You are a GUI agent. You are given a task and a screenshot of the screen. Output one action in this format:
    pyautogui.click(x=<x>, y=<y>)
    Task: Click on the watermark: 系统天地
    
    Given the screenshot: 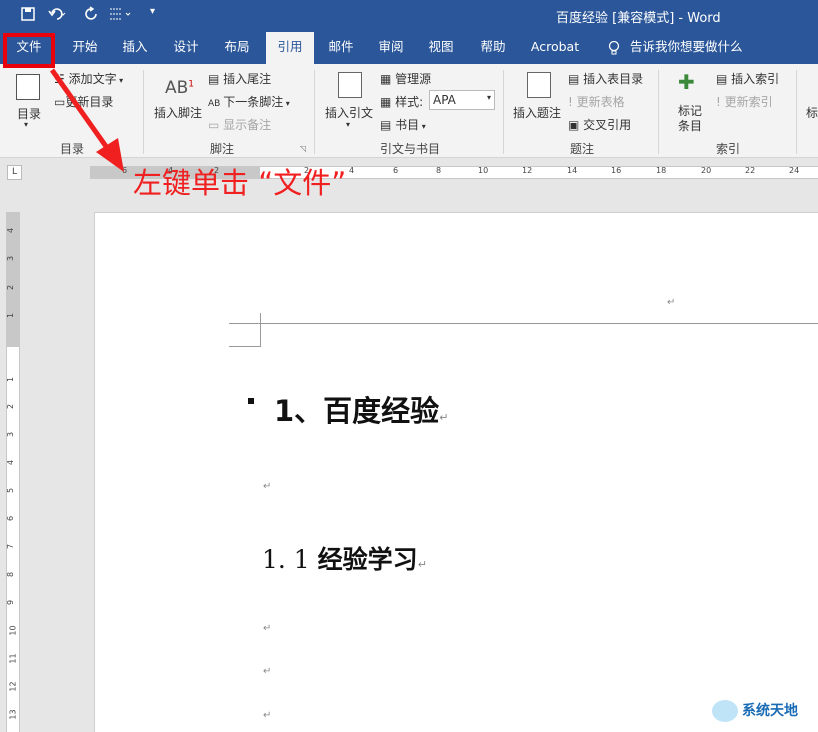 What is the action you would take?
    pyautogui.click(x=755, y=711)
    